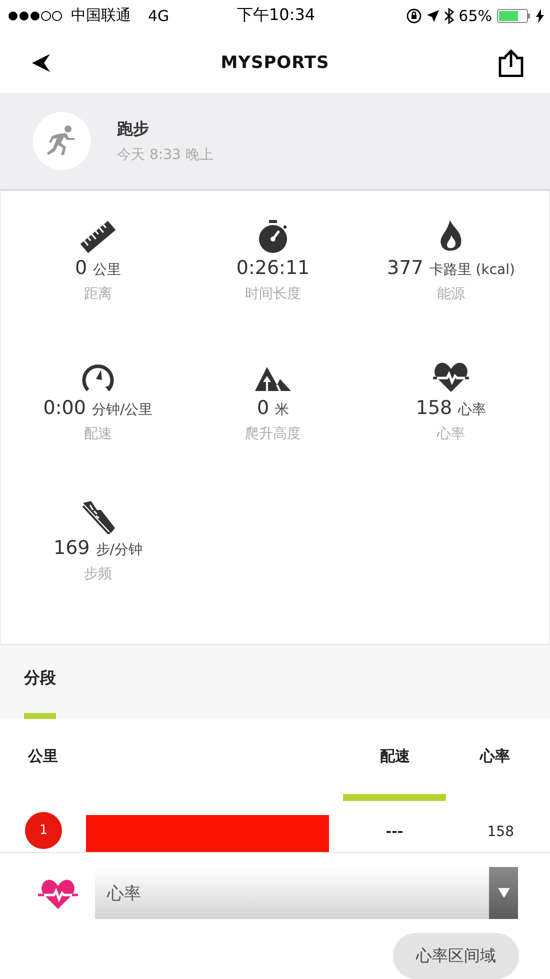 This screenshot has width=550, height=979. What do you see at coordinates (275, 62) in the screenshot?
I see `screen-title: MYSPORTS` at bounding box center [275, 62].